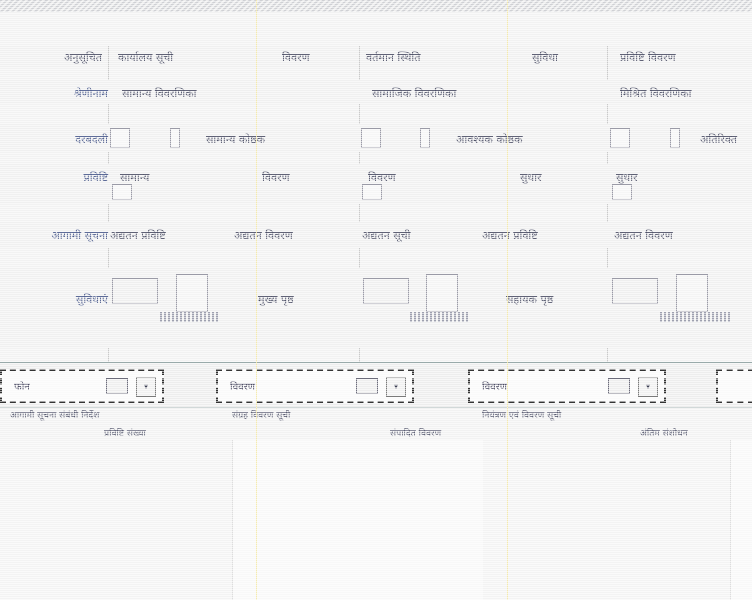  Describe the element at coordinates (79, 235) in the screenshot. I see `row-4-label: आगामी सूचना` at that location.